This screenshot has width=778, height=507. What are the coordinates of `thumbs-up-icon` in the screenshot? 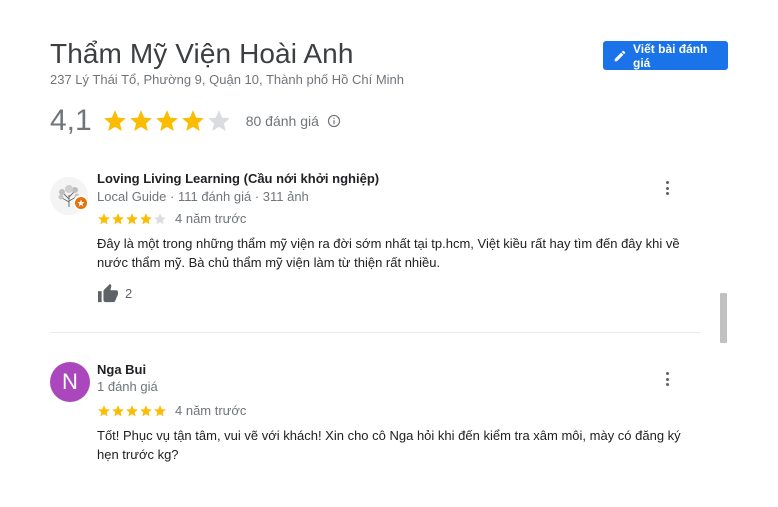 It's located at (108, 293).